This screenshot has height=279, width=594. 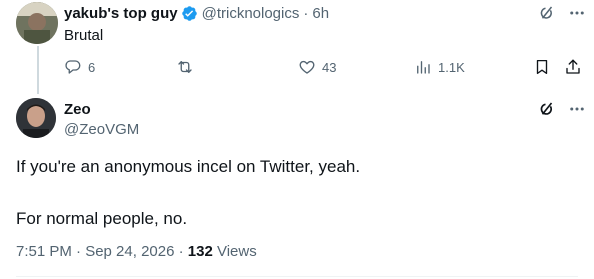 What do you see at coordinates (101, 129) in the screenshot?
I see `reply-handle: @ZeoVGM` at bounding box center [101, 129].